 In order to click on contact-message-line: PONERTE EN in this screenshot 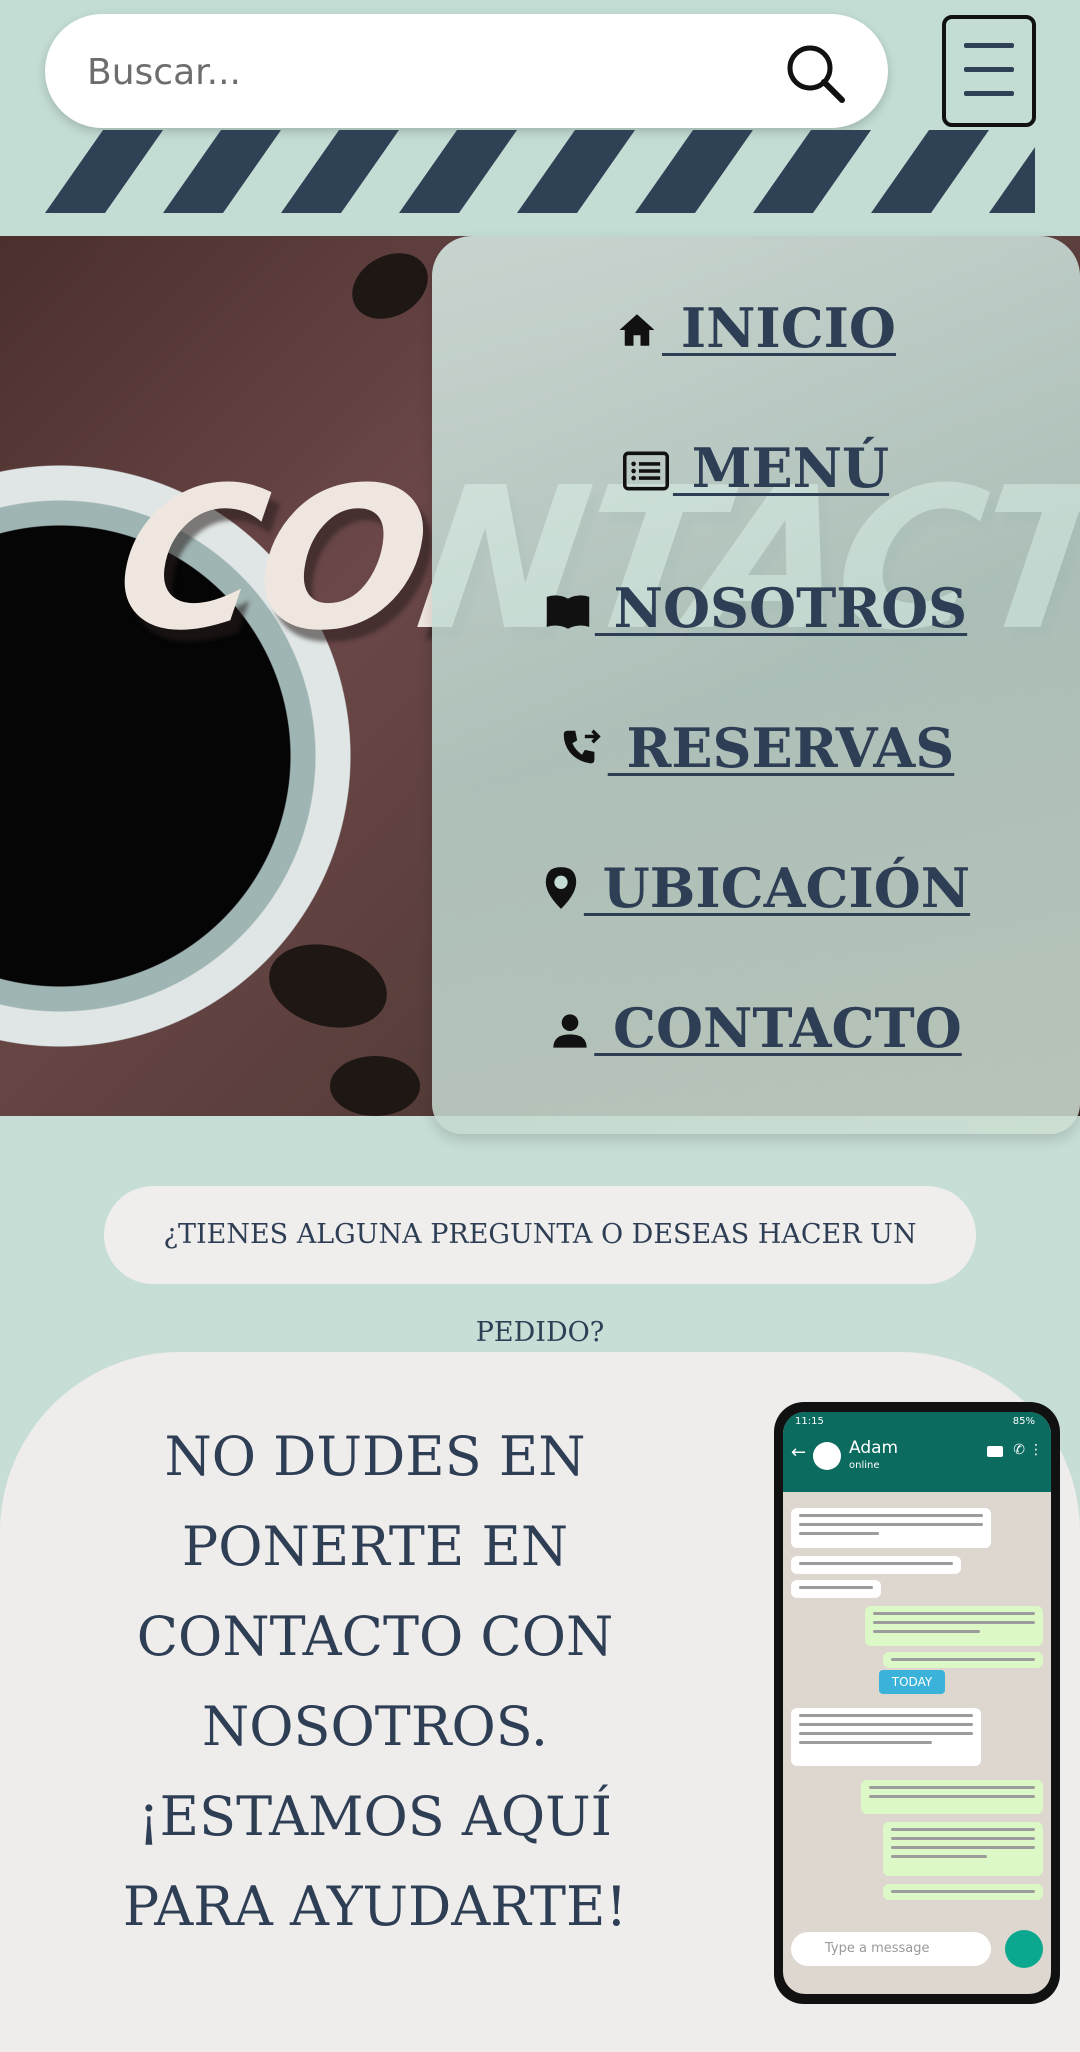, I will do `click(375, 1546)`.